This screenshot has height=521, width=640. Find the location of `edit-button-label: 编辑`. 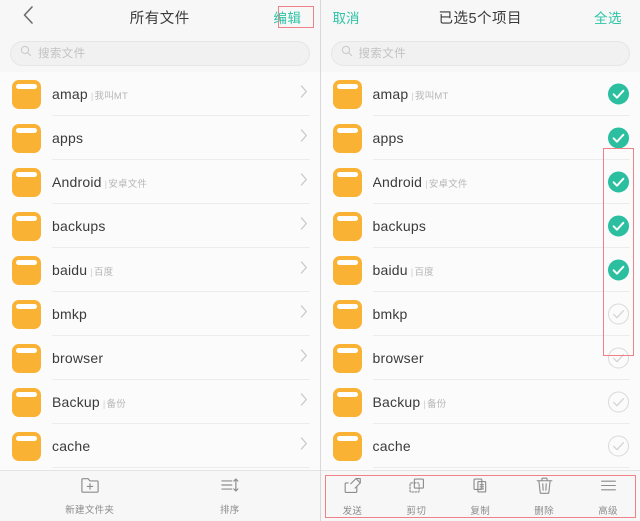

edit-button-label: 编辑 is located at coordinates (287, 18).